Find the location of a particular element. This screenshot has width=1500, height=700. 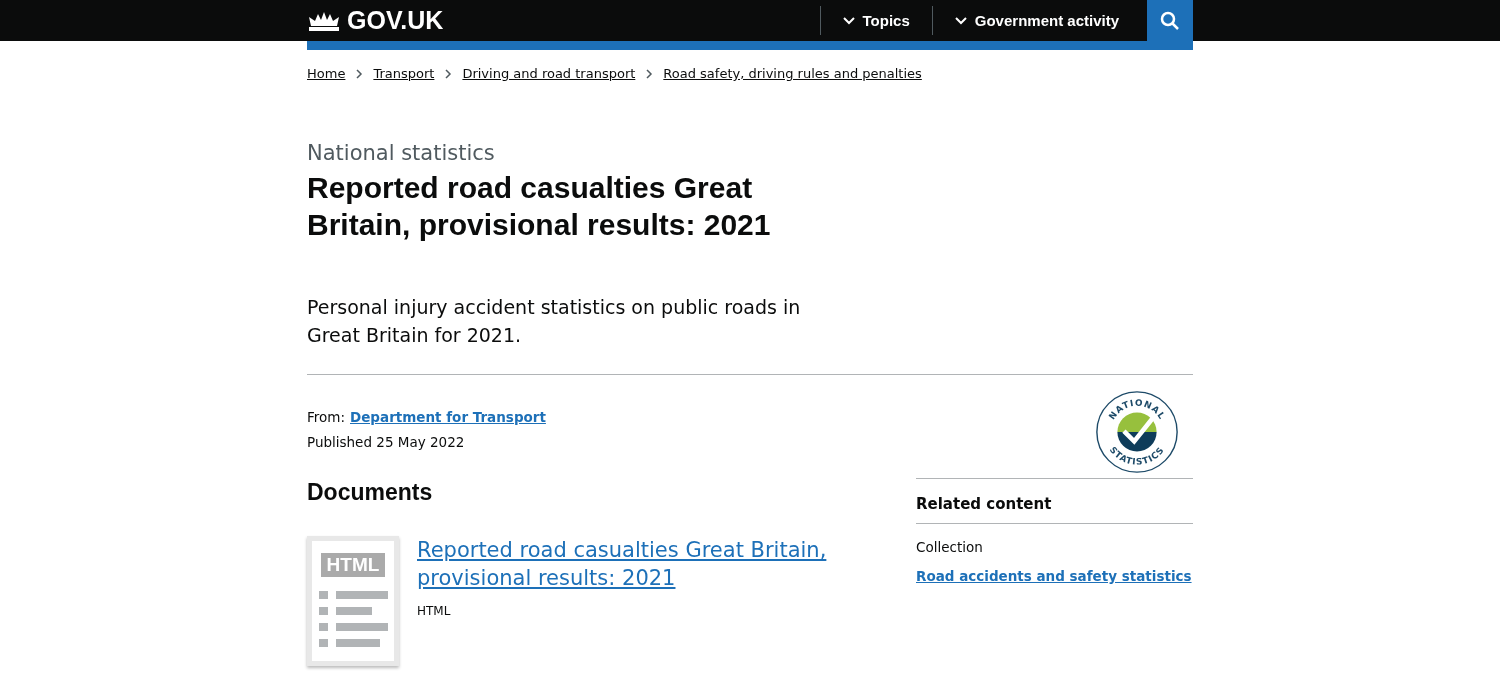

from-label: From: is located at coordinates (326, 417).